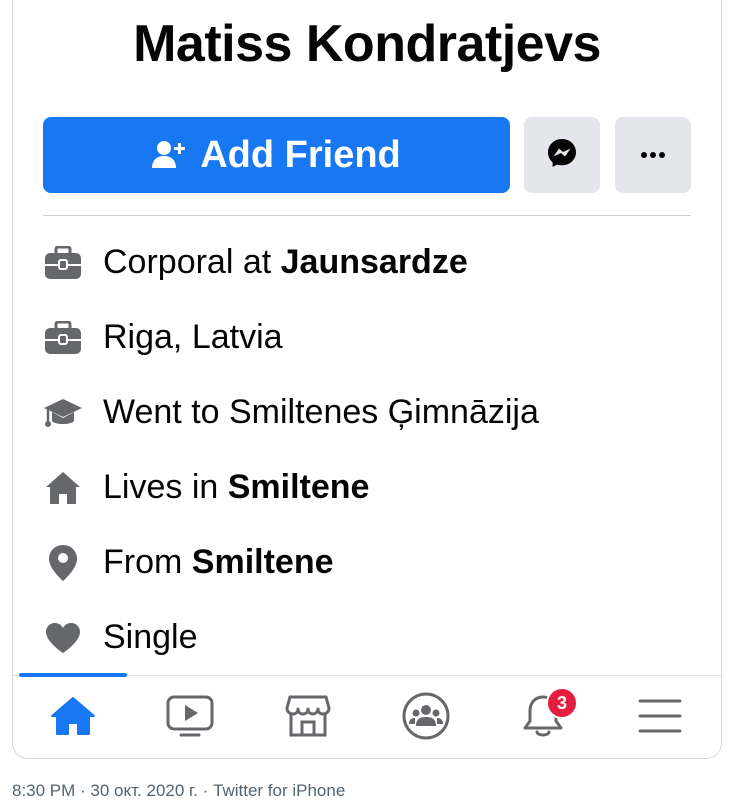  Describe the element at coordinates (279, 790) in the screenshot. I see `tweet-client: Twitter for iPhone` at that location.